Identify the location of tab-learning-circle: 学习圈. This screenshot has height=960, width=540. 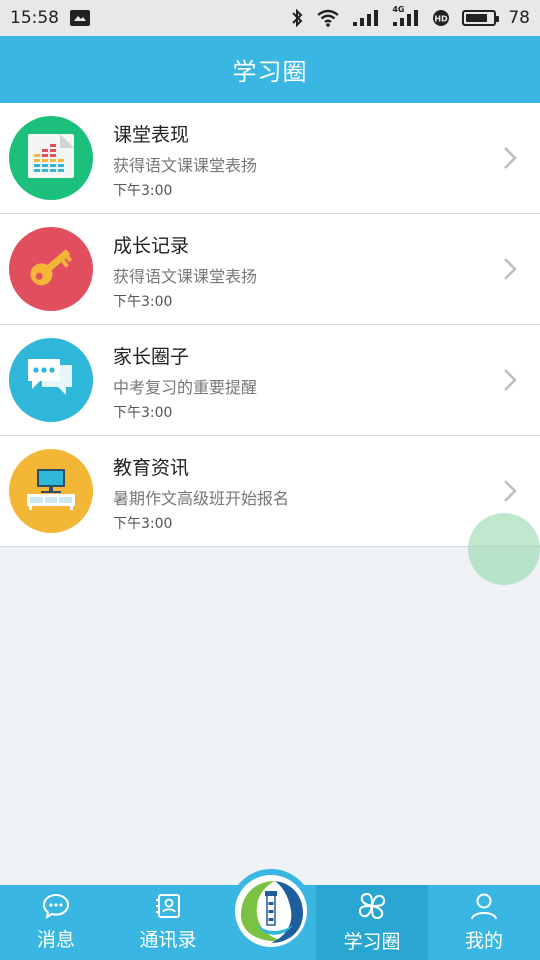
(372, 922).